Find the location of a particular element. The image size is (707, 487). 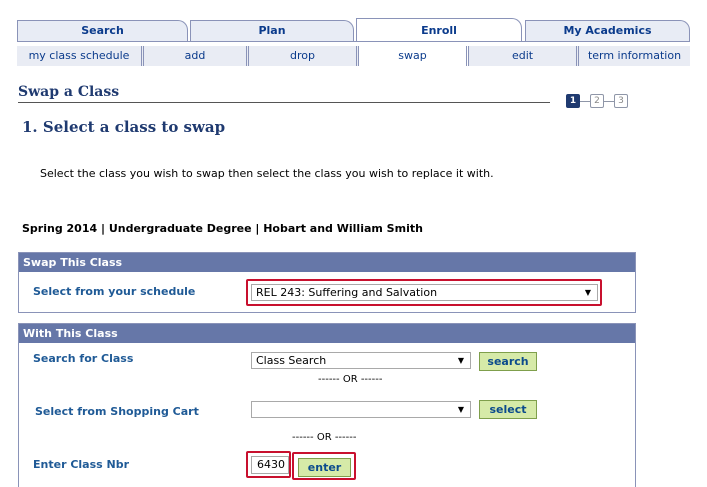

tab-enroll: Enroll is located at coordinates (439, 30).